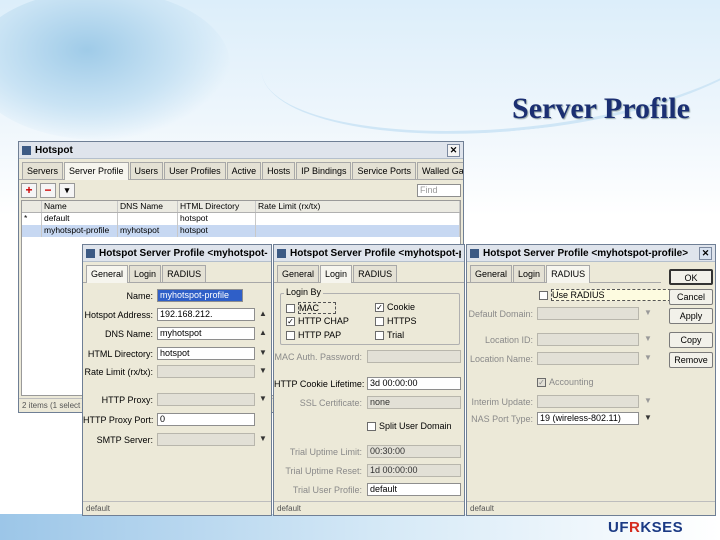 This screenshot has height=540, width=720. Describe the element at coordinates (96, 171) in the screenshot. I see `tab-server-profile: Server Profile` at that location.